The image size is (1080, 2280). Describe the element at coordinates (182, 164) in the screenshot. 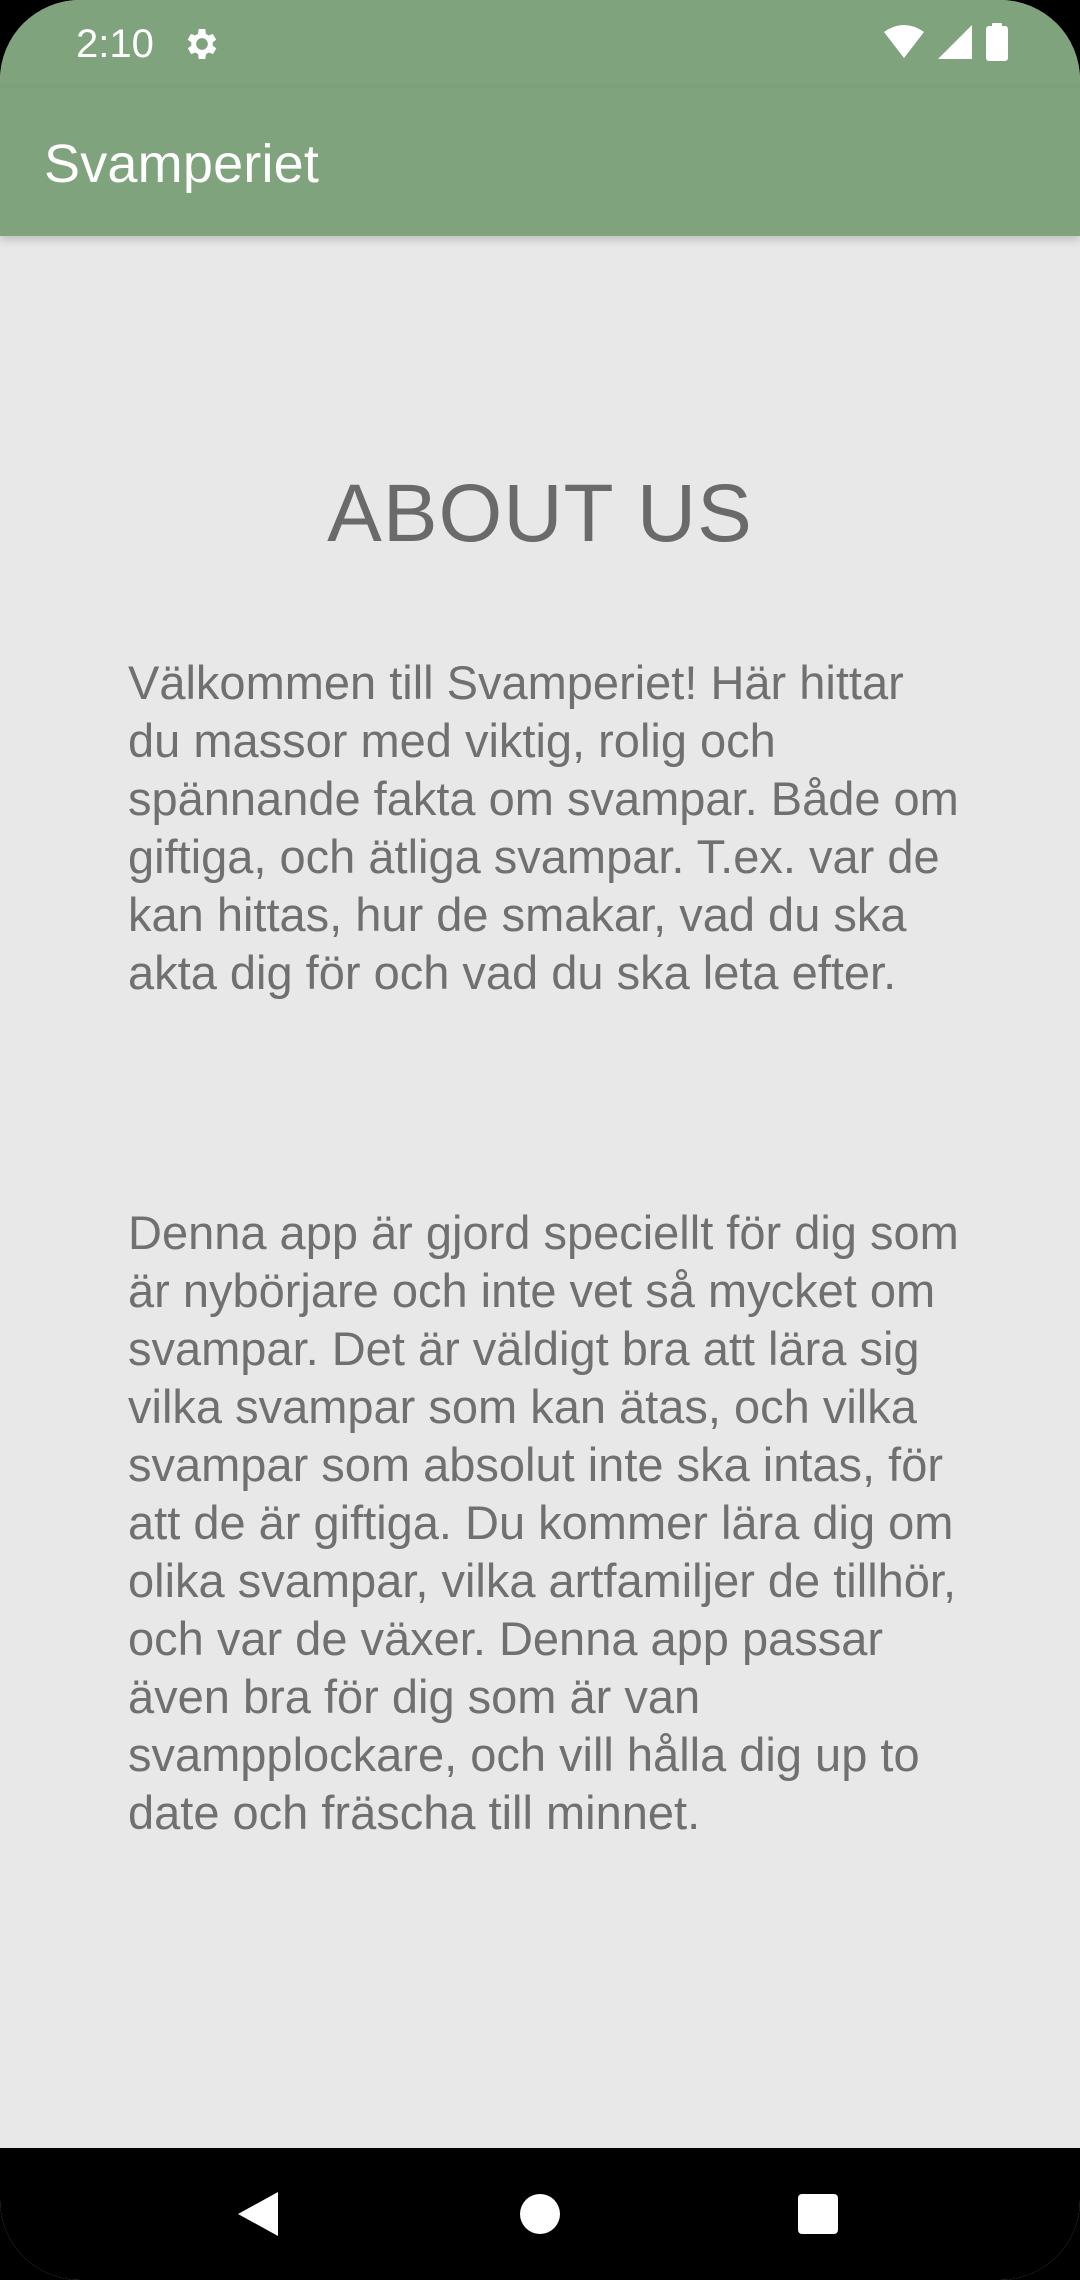

I see `app-title: Svamperiet` at that location.